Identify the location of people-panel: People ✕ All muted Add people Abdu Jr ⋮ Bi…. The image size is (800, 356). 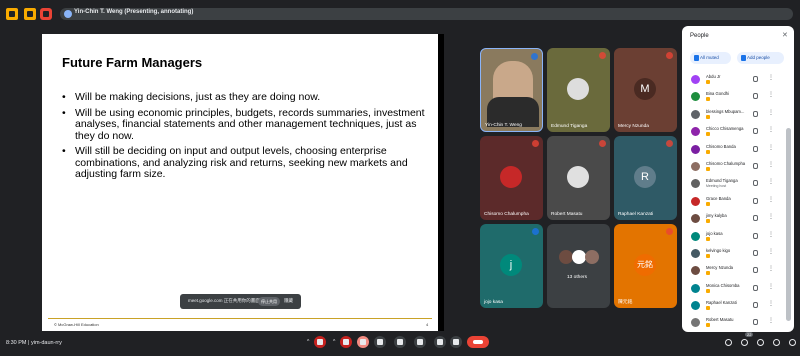
(738, 179).